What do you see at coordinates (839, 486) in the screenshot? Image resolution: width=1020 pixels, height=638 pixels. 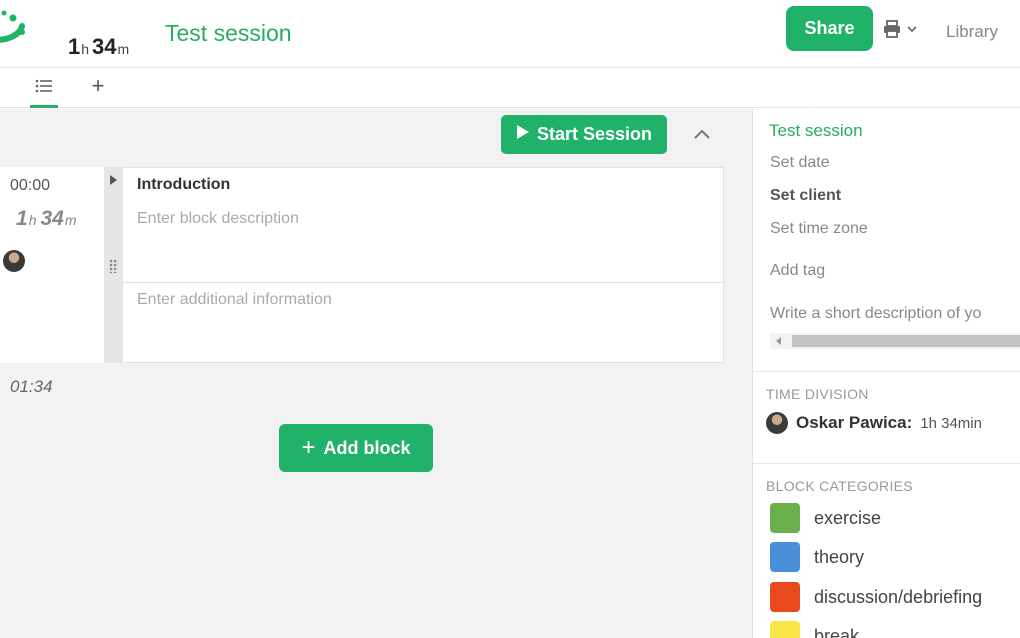 I see `block-categories-heading: BLOCK CATEGORIES` at bounding box center [839, 486].